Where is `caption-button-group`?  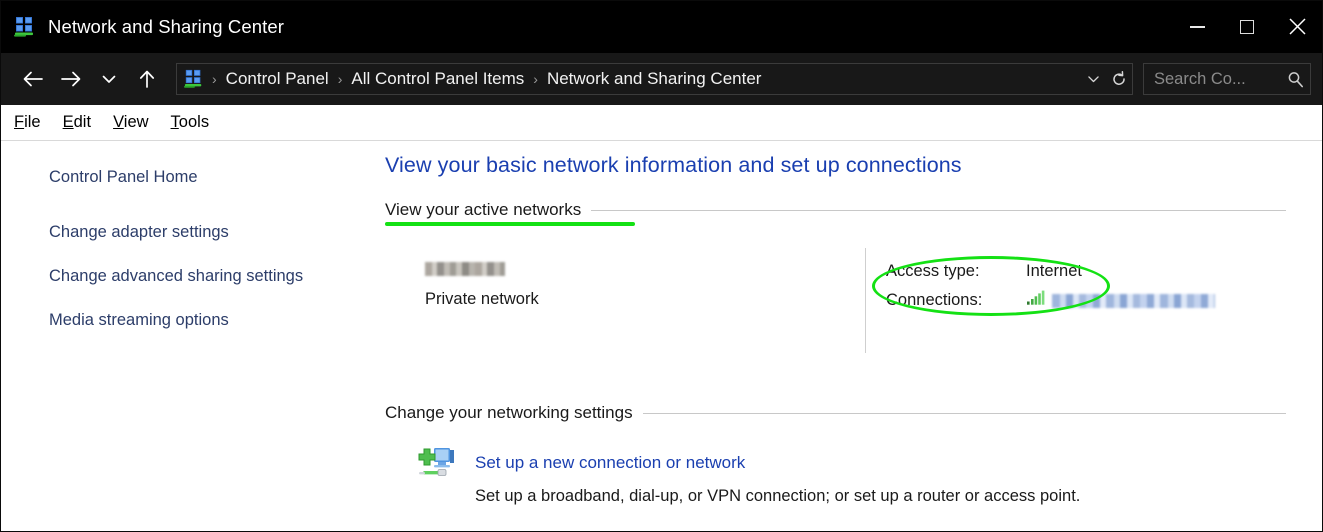 caption-button-group is located at coordinates (1247, 26).